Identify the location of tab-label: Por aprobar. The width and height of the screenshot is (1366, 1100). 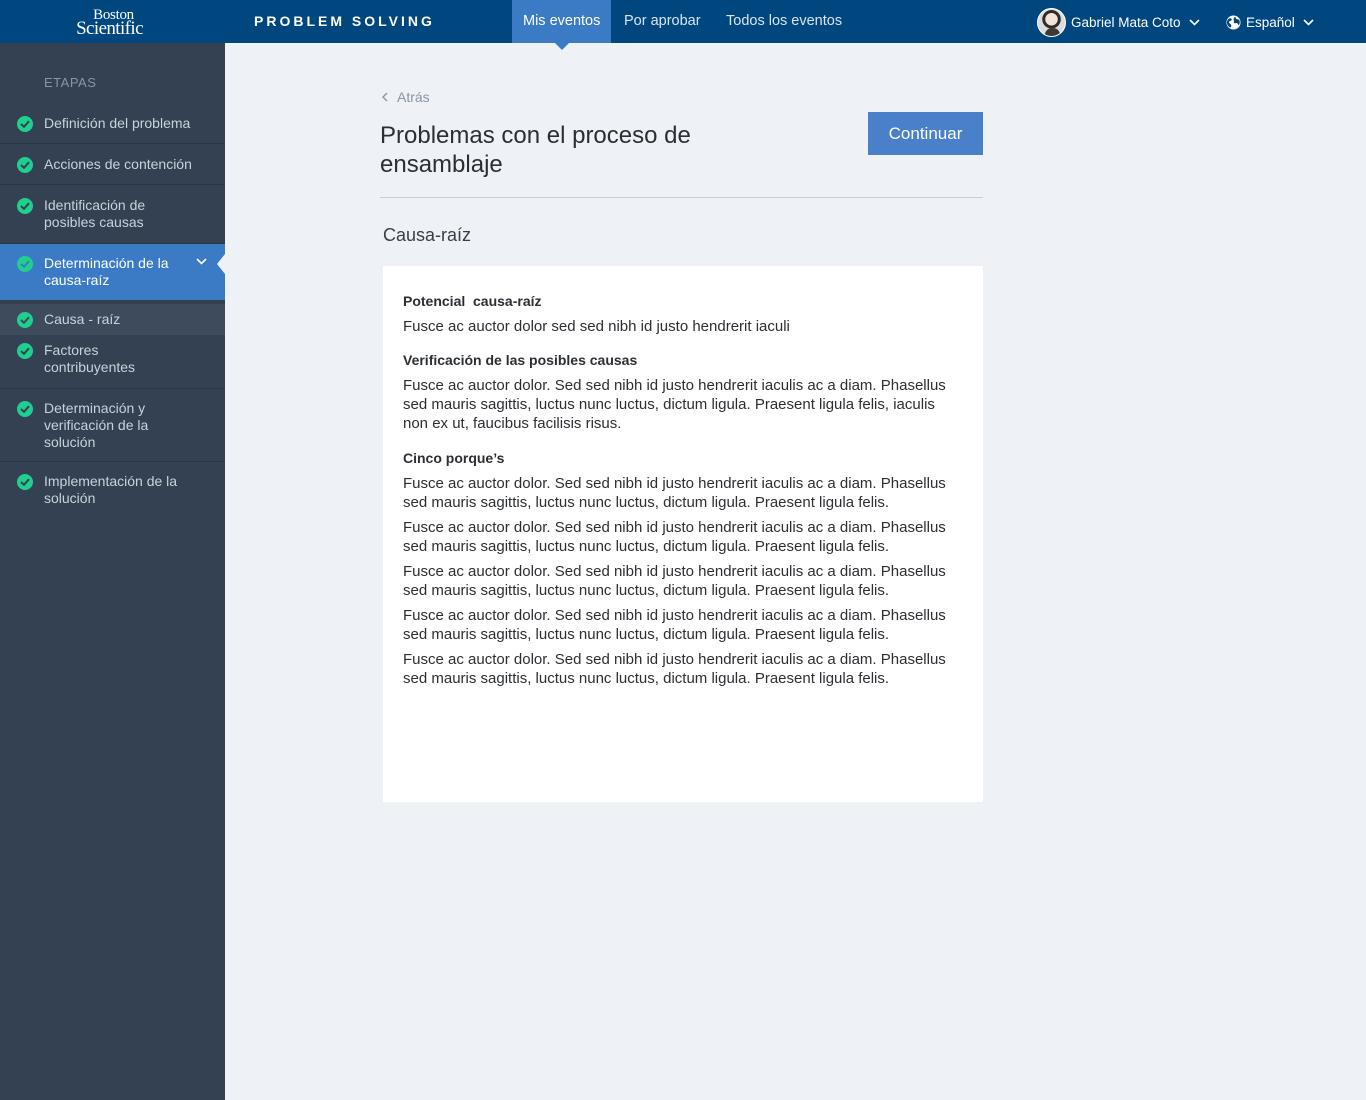
(662, 21).